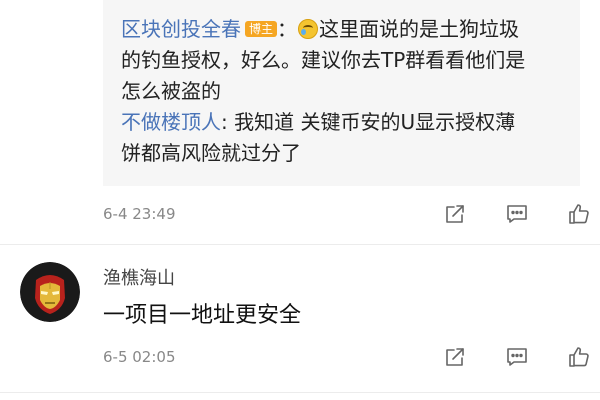 The height and width of the screenshot is (400, 600). What do you see at coordinates (211, 153) in the screenshot?
I see `reply-text: 饼都高风险就过分了` at bounding box center [211, 153].